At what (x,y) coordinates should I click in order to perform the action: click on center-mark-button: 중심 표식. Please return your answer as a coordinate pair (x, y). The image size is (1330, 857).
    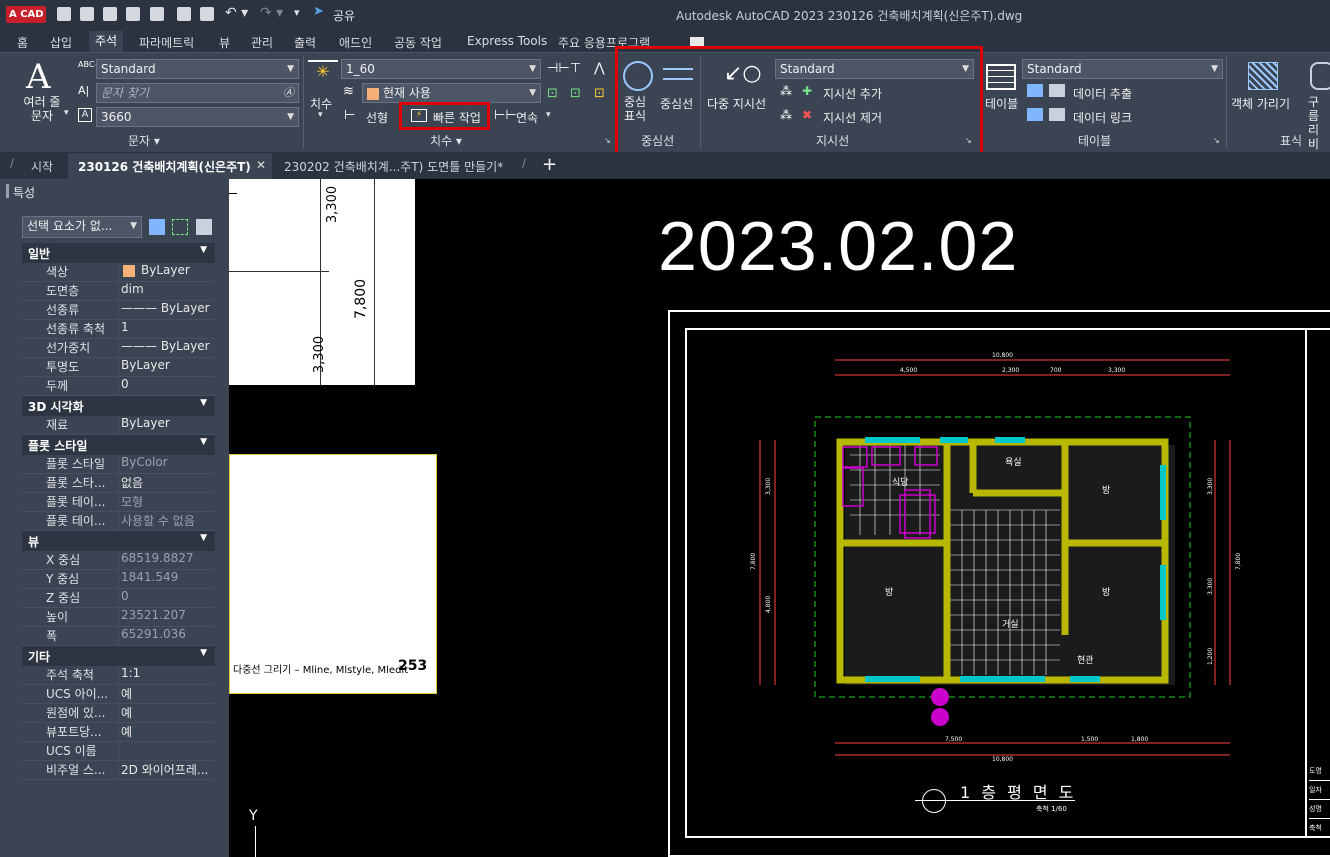
    Looking at the image, I should click on (635, 109).